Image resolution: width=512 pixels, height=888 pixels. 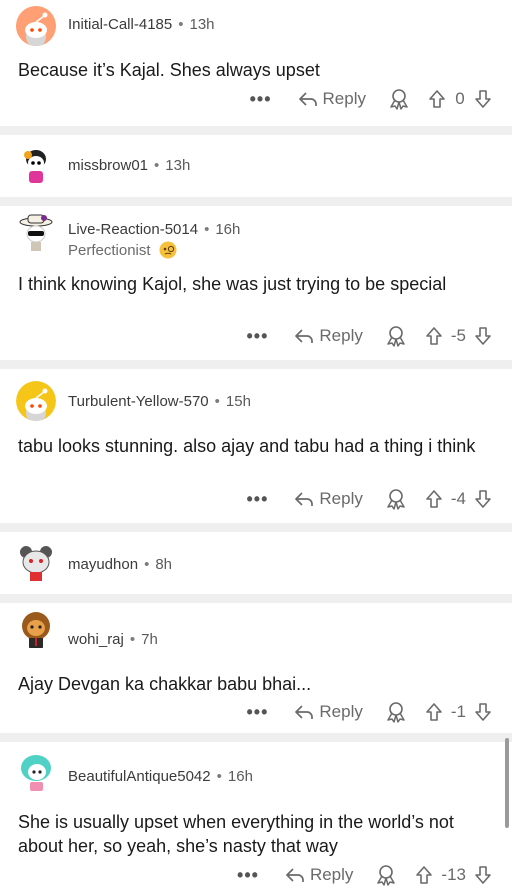 What do you see at coordinates (507, 783) in the screenshot?
I see `scrollbar` at bounding box center [507, 783].